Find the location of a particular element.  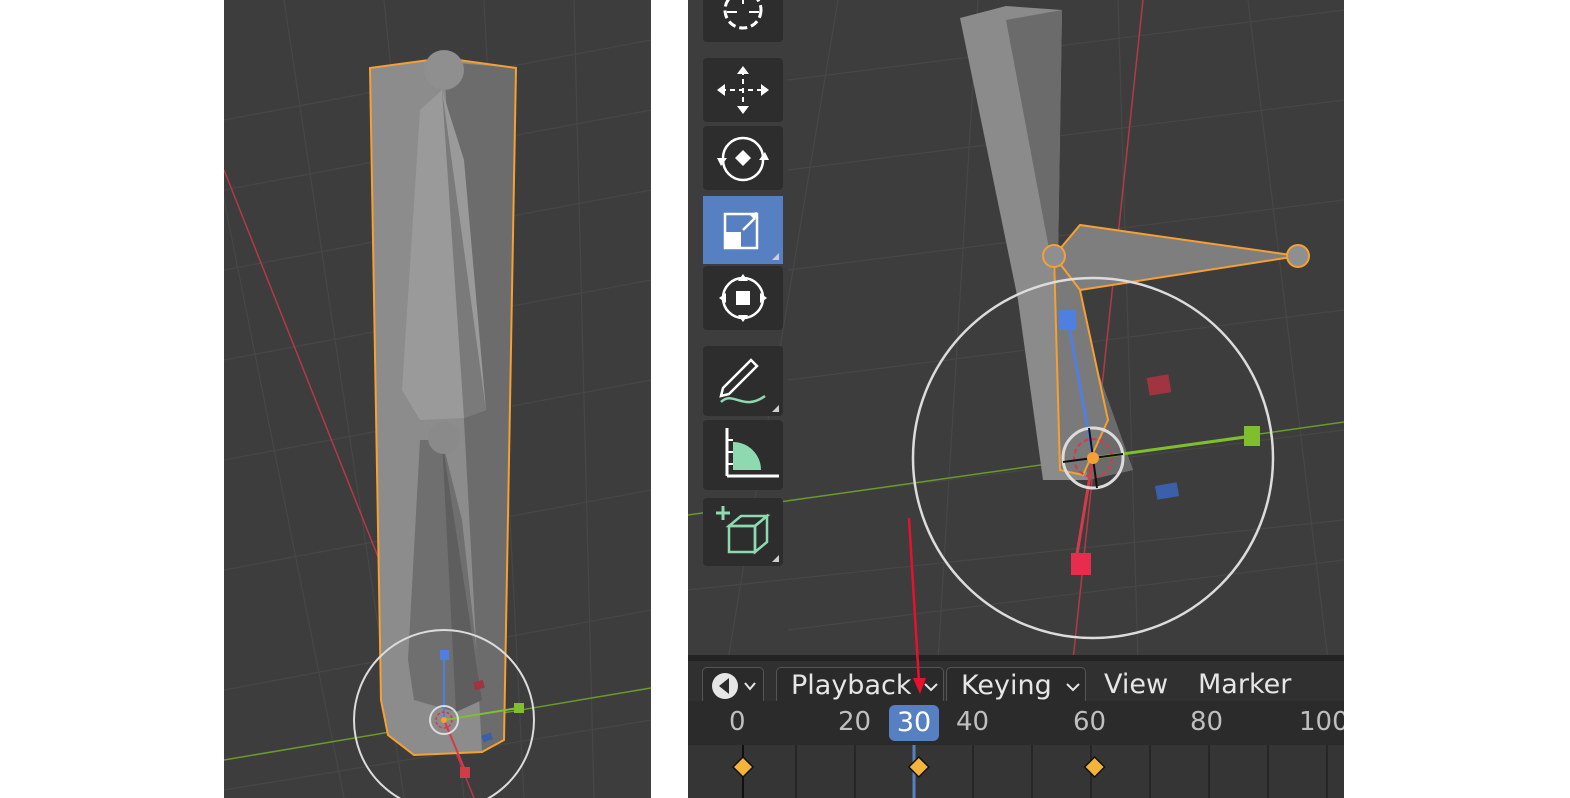

ruler-label: 60 is located at coordinates (1090, 722).